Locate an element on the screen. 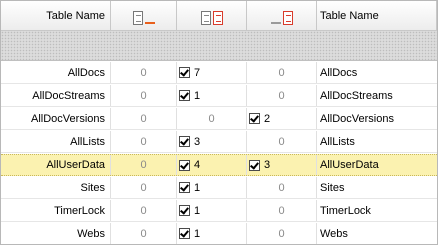 This screenshot has height=251, width=448. table-row: AllUserData 0 4 3 AllUserData is located at coordinates (219, 165).